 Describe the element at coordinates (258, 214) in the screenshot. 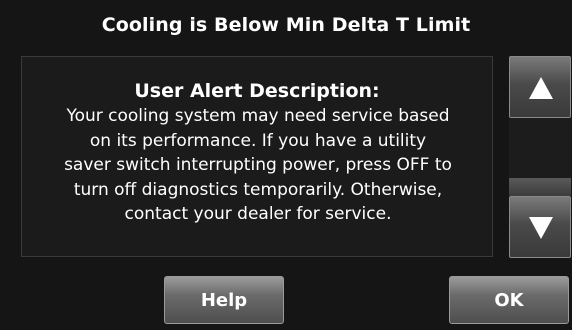

I see `alert-line: contact your dealer for service.` at that location.